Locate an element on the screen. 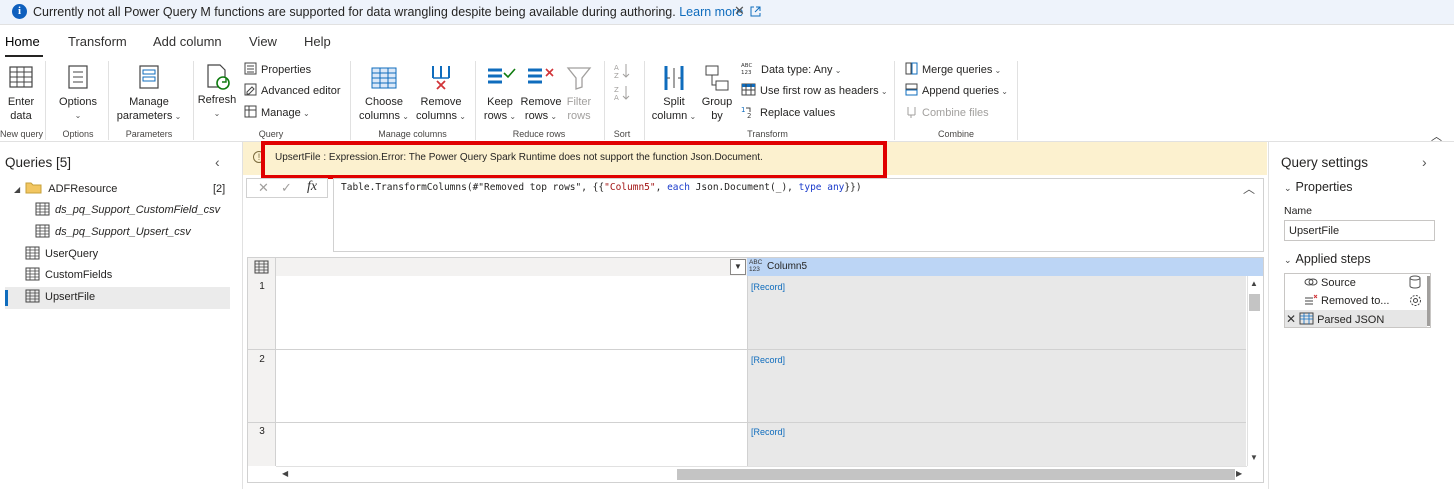 This screenshot has width=1454, height=489. split-column-button: Split column ⌄ is located at coordinates (674, 94).